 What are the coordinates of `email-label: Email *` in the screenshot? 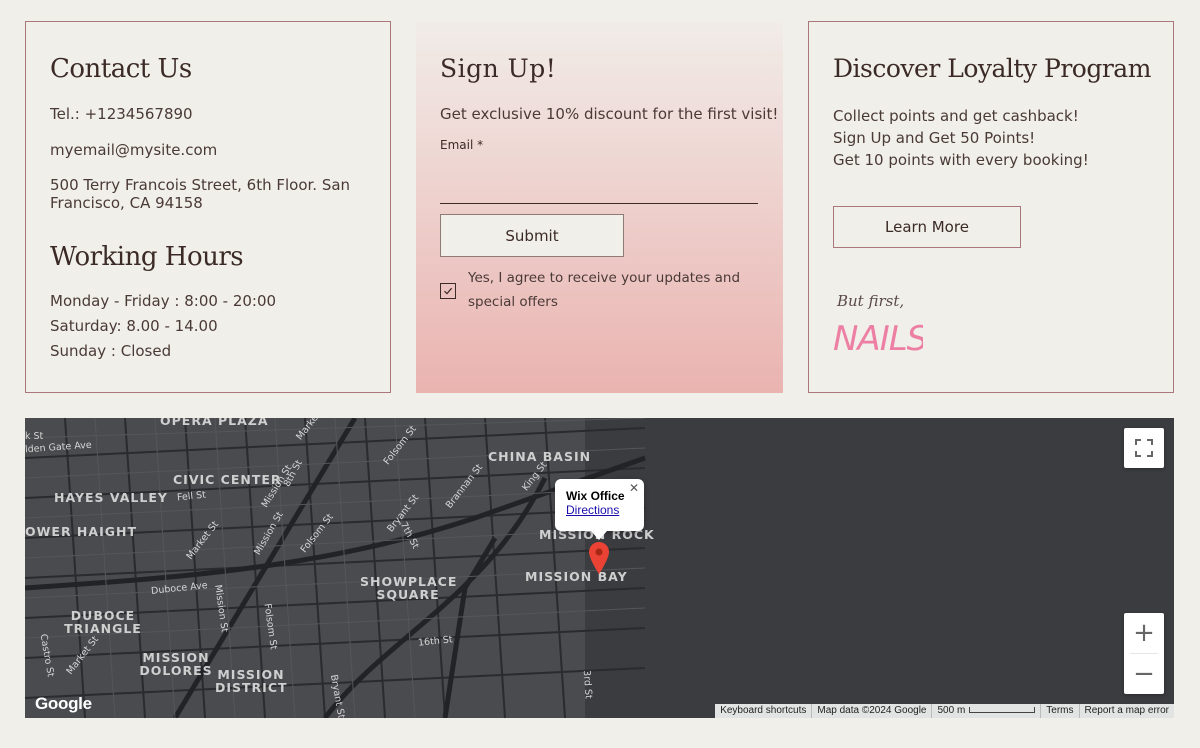 It's located at (462, 145).